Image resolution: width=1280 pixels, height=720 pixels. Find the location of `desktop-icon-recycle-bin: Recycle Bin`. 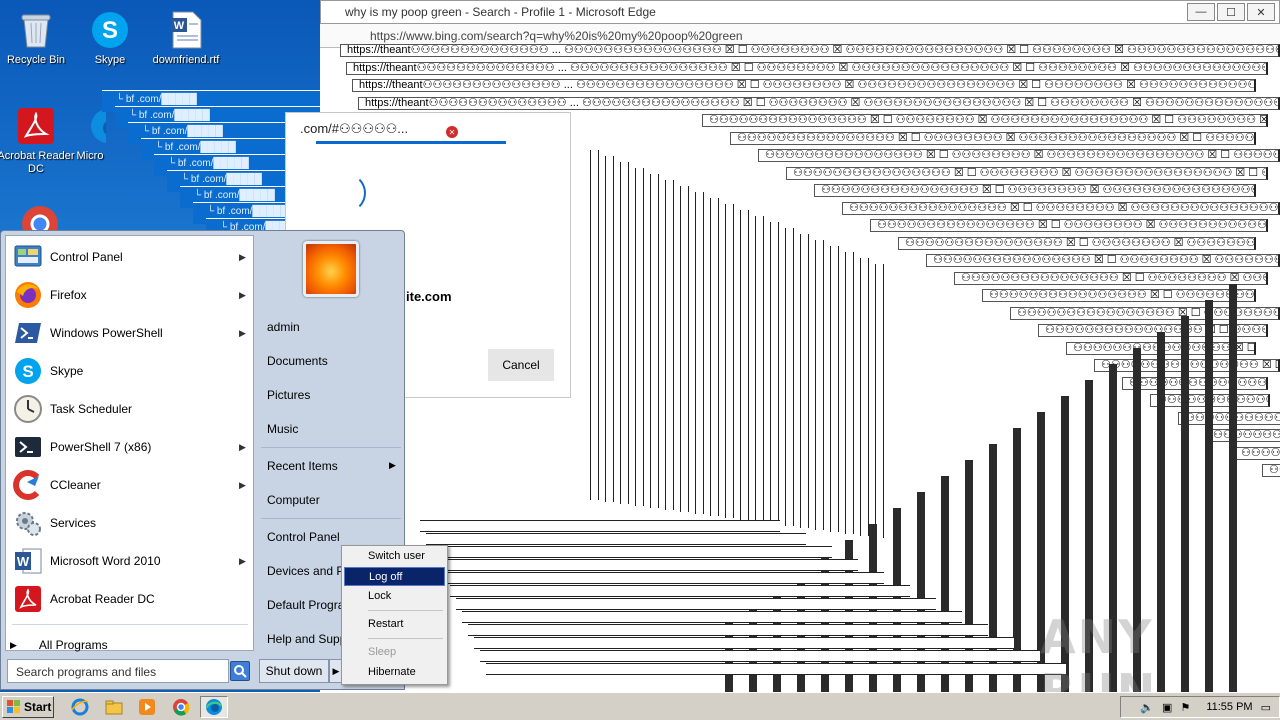

desktop-icon-recycle-bin: Recycle Bin is located at coordinates (38, 35).